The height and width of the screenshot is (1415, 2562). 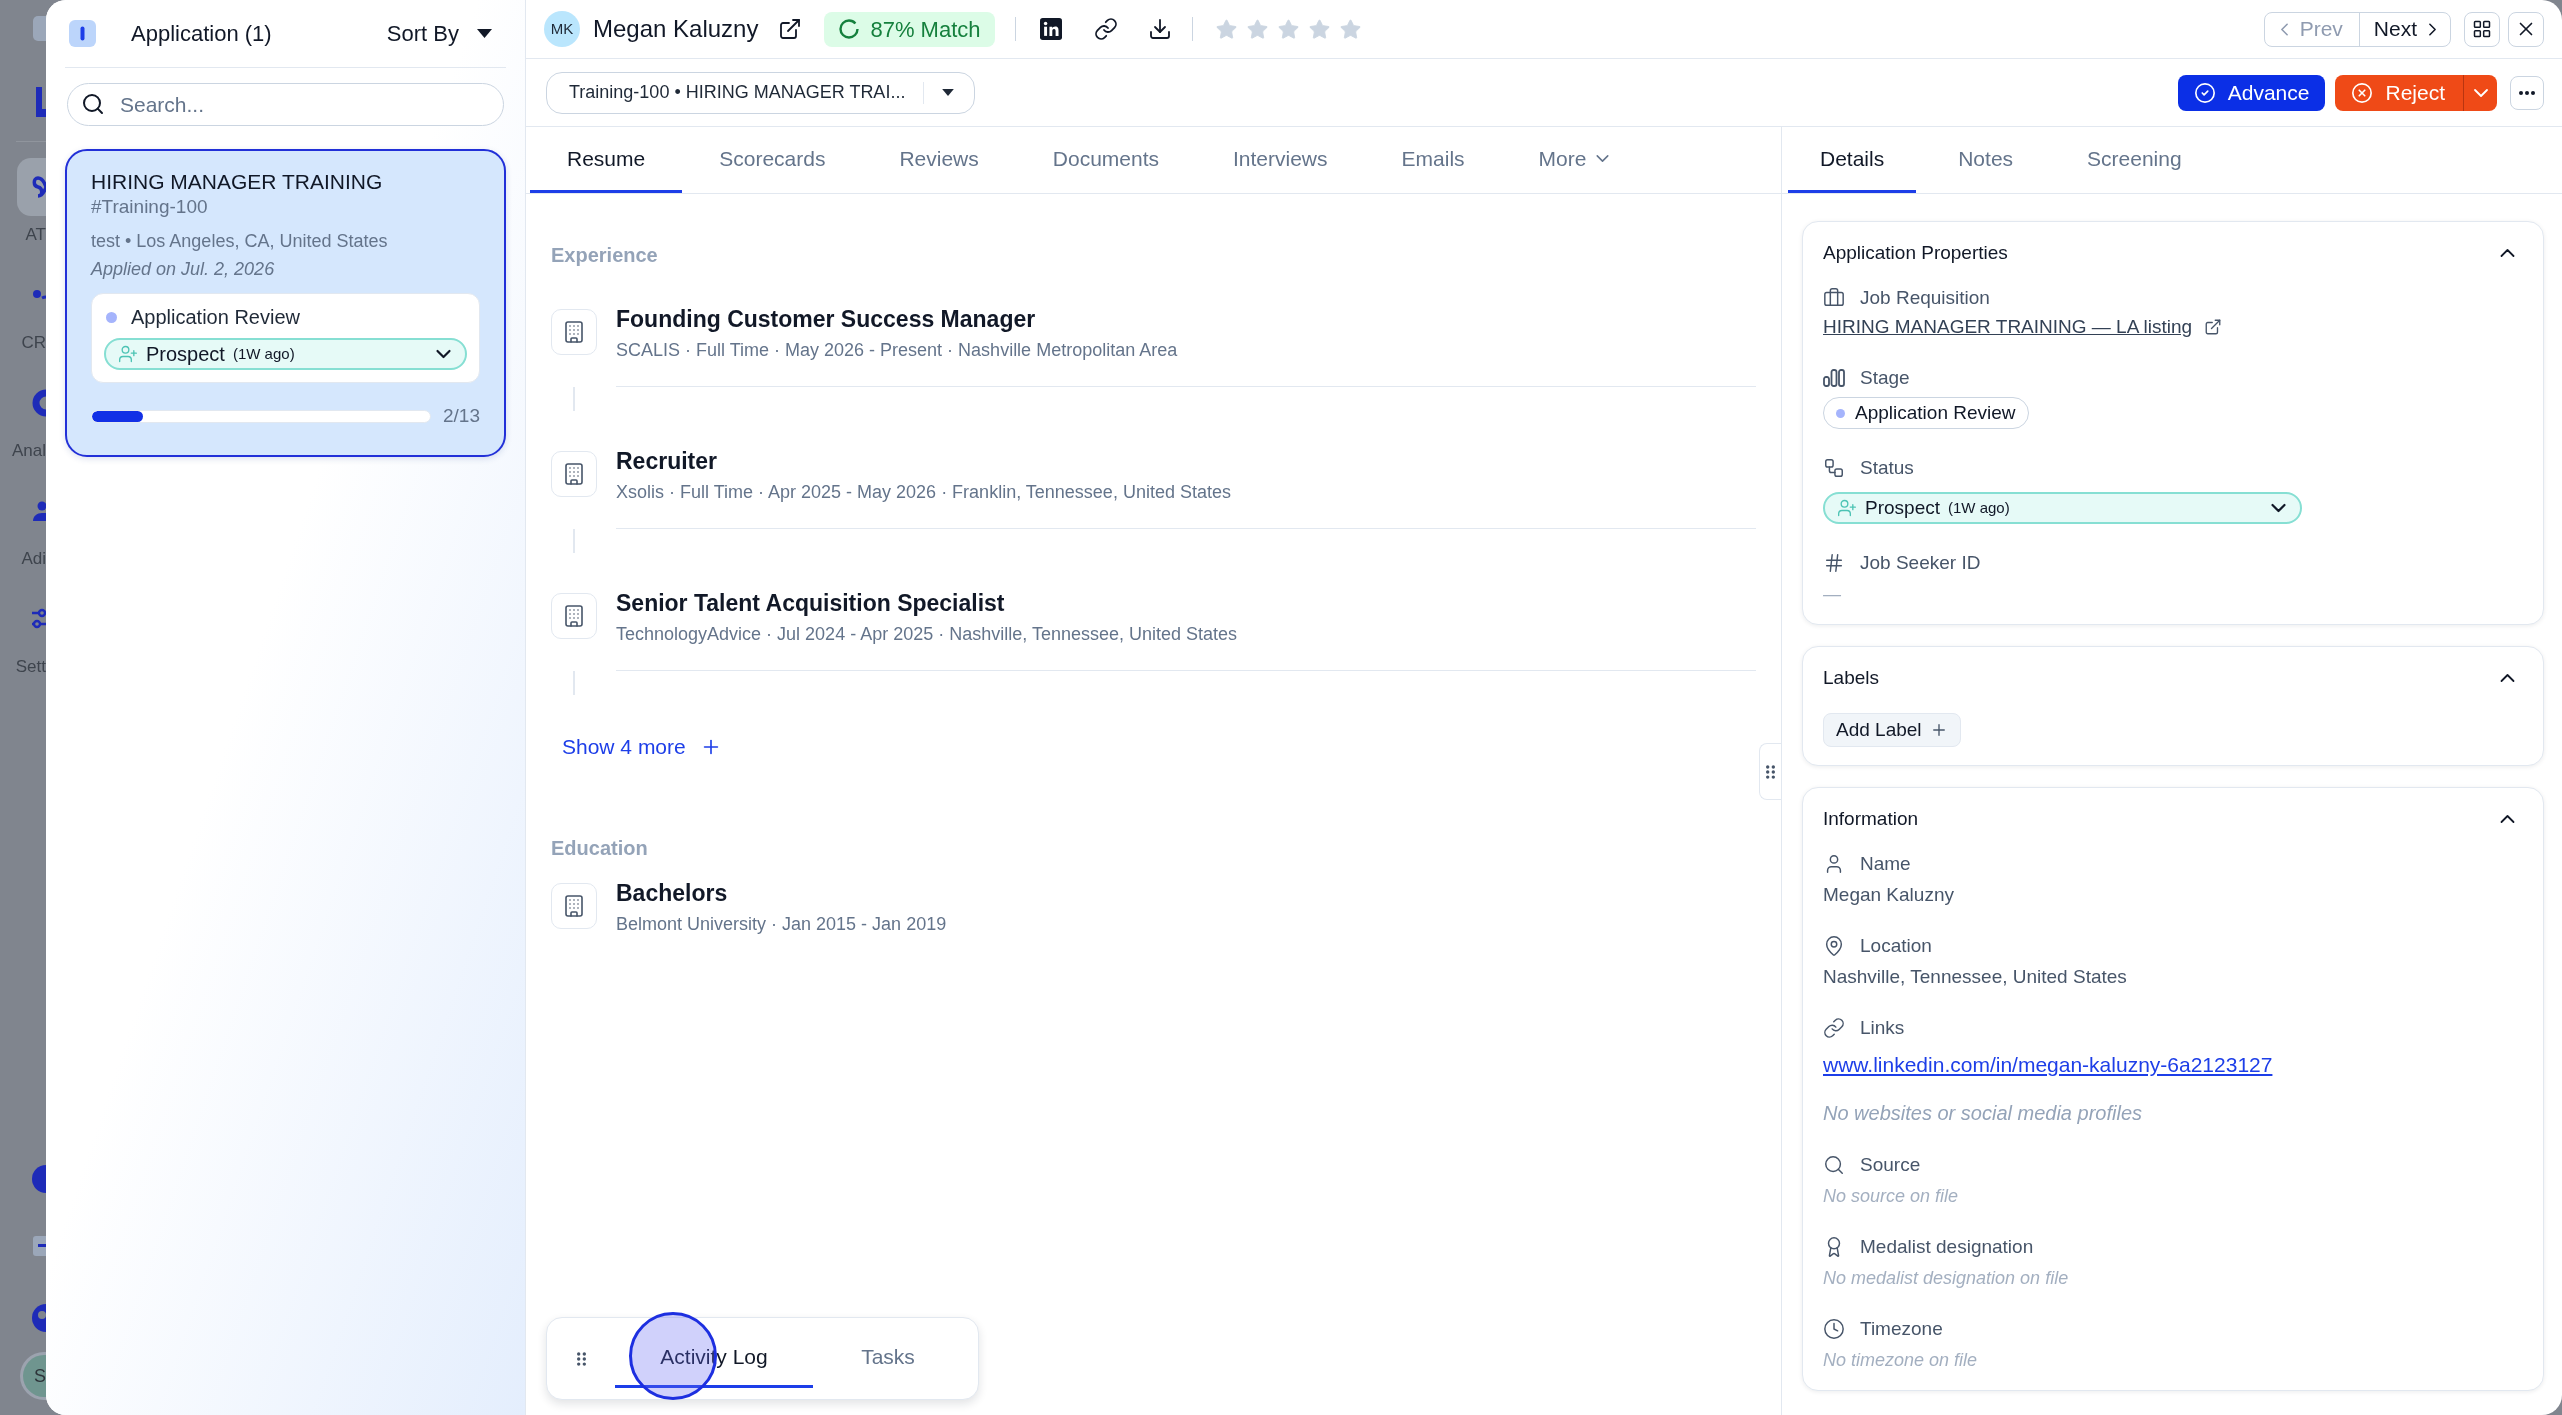 I want to click on entry-title: Senior Talent Acquisition Specialist, so click(x=811, y=603).